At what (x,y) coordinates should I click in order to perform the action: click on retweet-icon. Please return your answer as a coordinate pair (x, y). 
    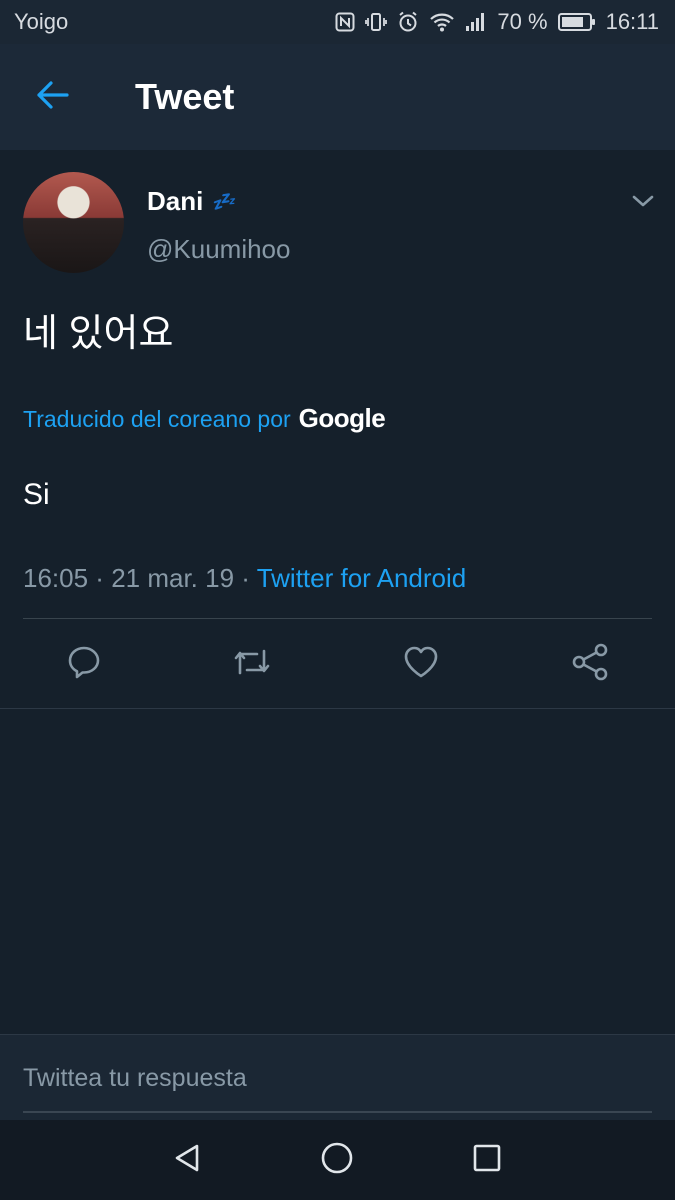
    Looking at the image, I should click on (252, 664).